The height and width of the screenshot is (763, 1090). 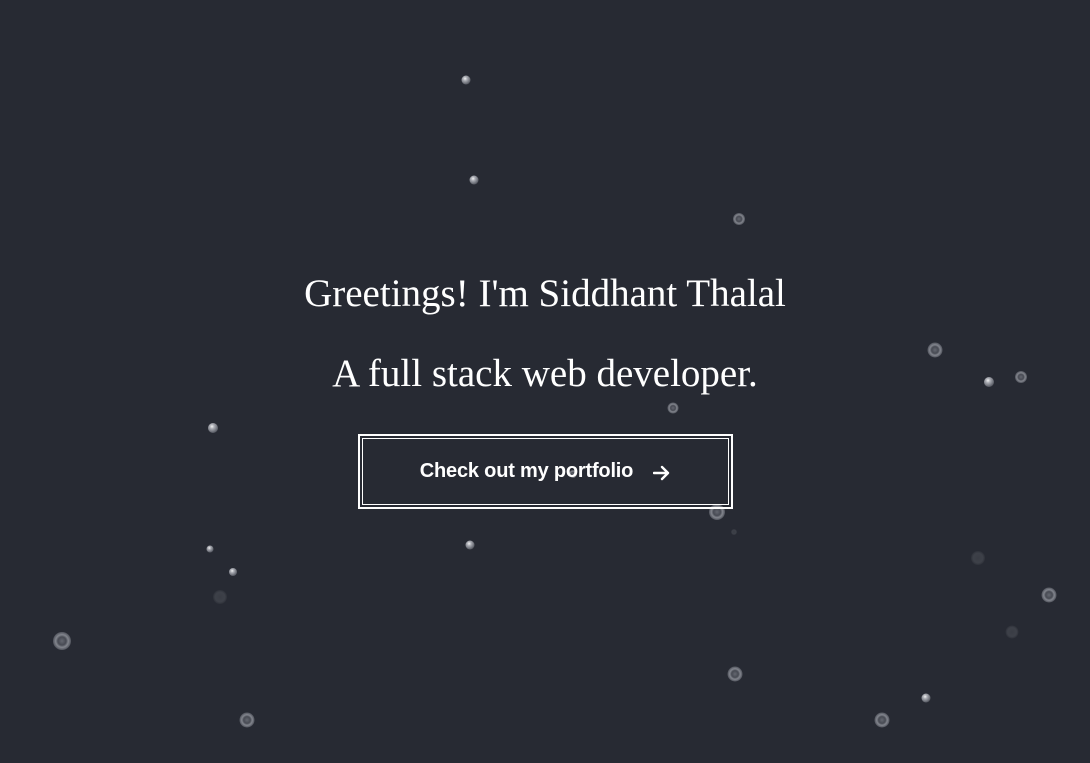 I want to click on arrow-right-icon, so click(x=661, y=472).